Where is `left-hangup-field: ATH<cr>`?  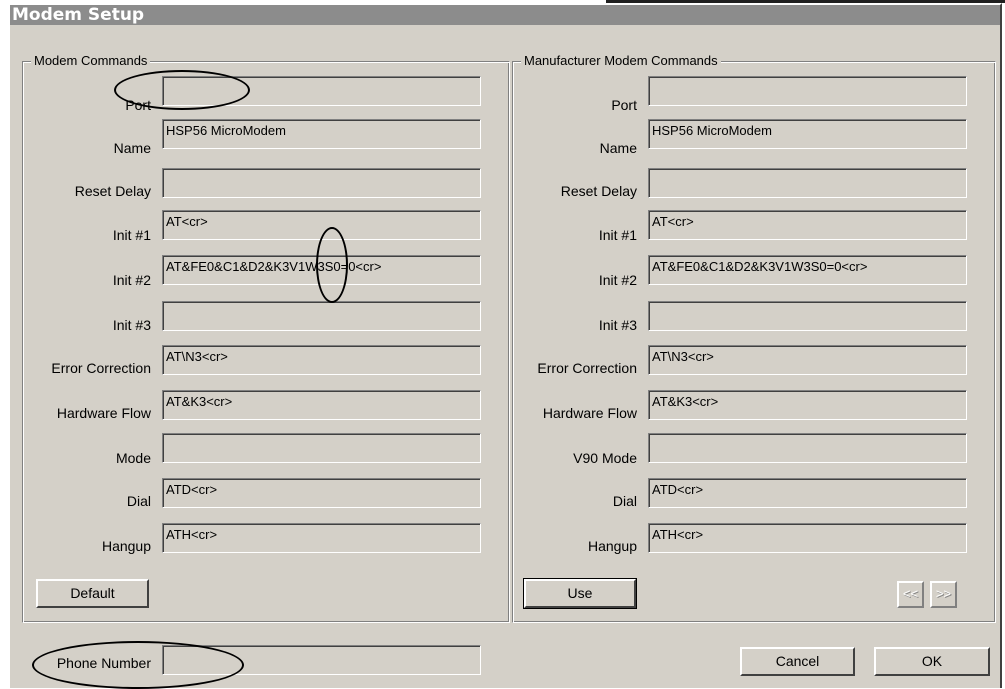 left-hangup-field: ATH<cr> is located at coordinates (321, 538).